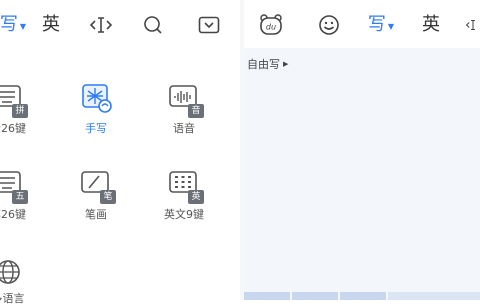  Describe the element at coordinates (108, 197) in the screenshot. I see `mode-tag: 笔` at that location.